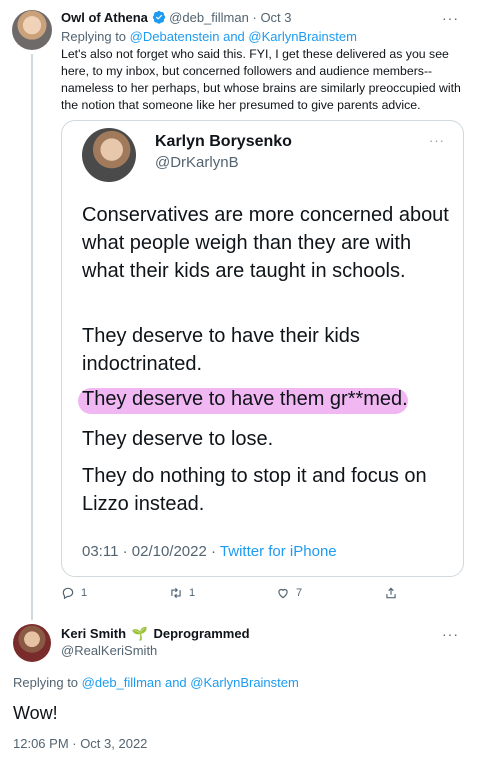  I want to click on retweet-count: 1, so click(192, 593).